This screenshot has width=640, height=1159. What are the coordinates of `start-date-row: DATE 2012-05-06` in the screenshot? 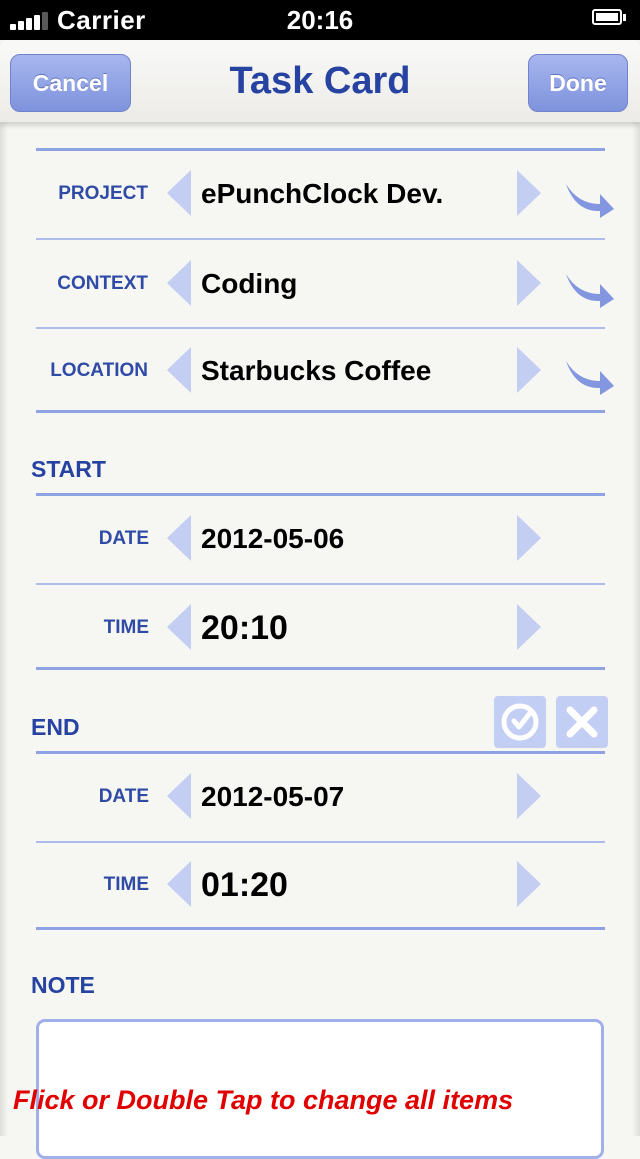 It's located at (320, 539).